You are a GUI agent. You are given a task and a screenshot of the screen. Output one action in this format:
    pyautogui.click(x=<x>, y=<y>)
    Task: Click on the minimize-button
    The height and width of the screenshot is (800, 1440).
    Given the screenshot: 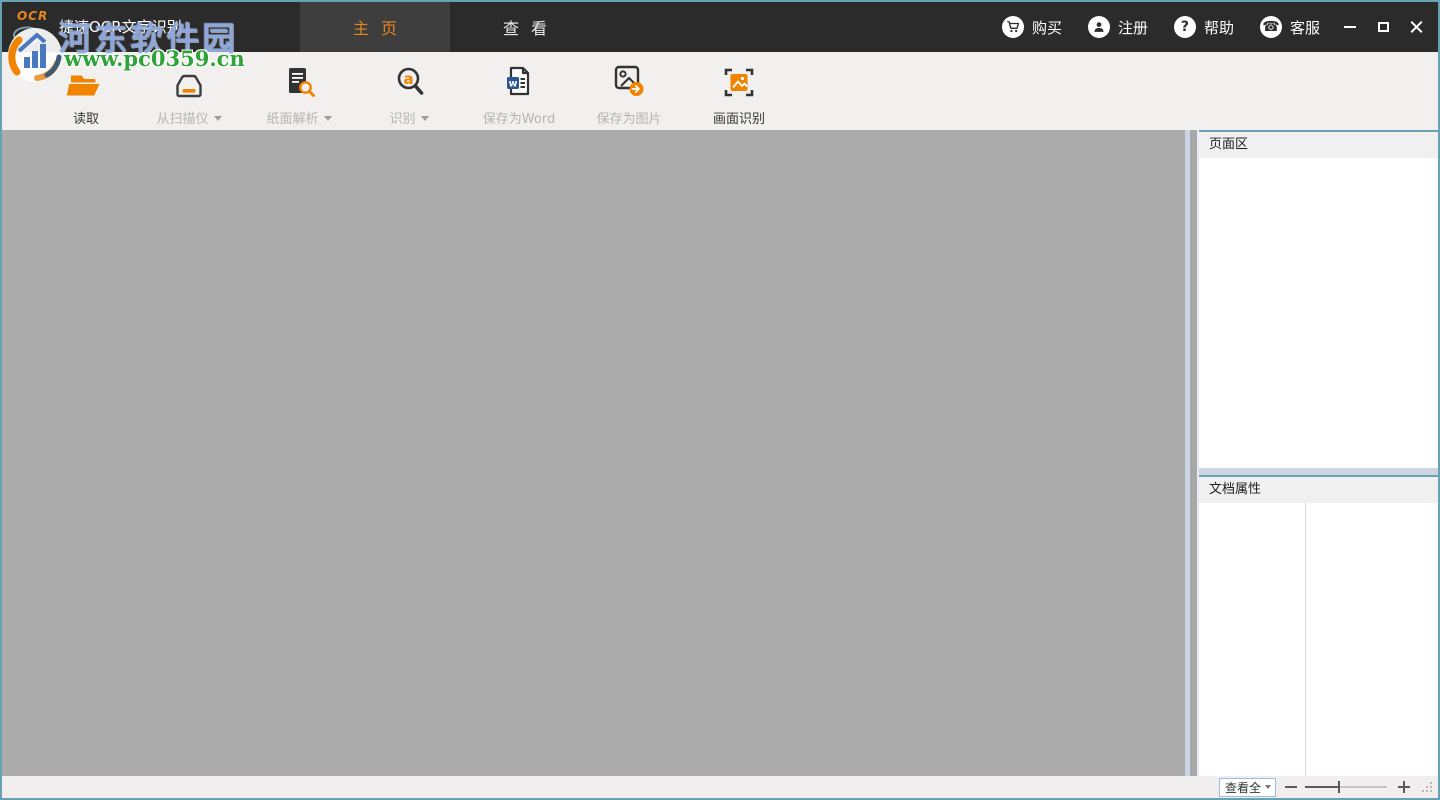 What is the action you would take?
    pyautogui.click(x=1350, y=27)
    